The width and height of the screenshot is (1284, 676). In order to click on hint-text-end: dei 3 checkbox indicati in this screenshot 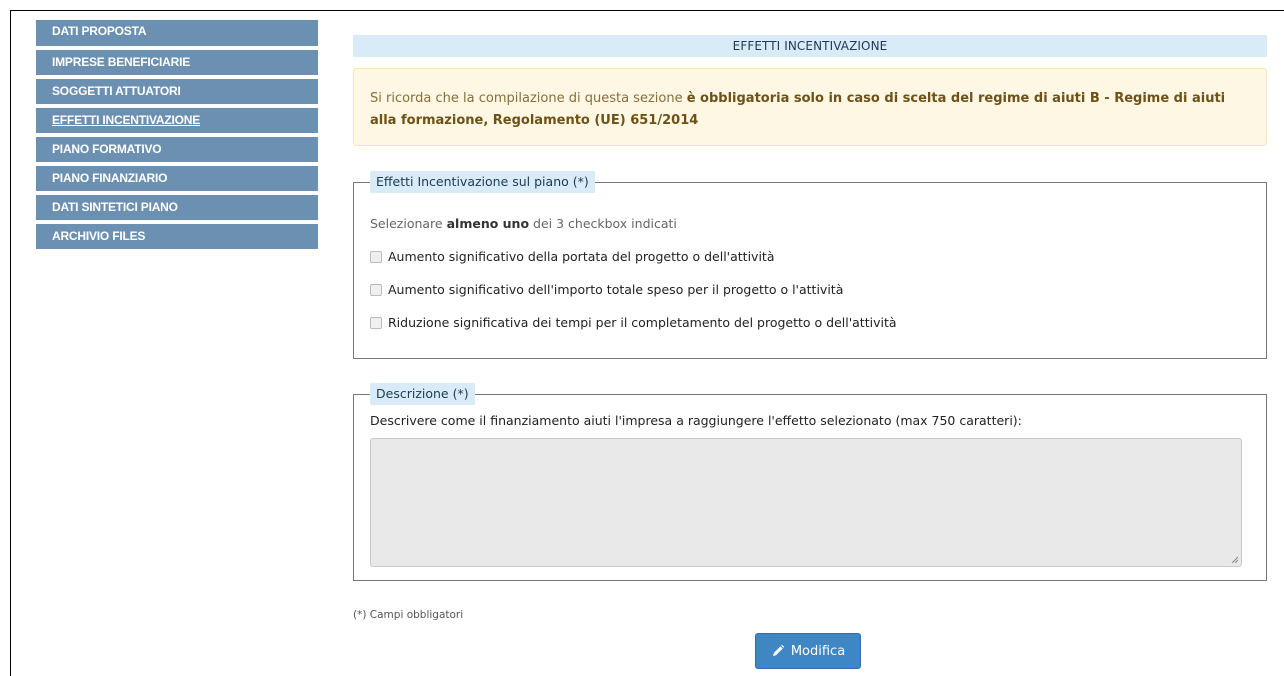, I will do `click(603, 223)`.